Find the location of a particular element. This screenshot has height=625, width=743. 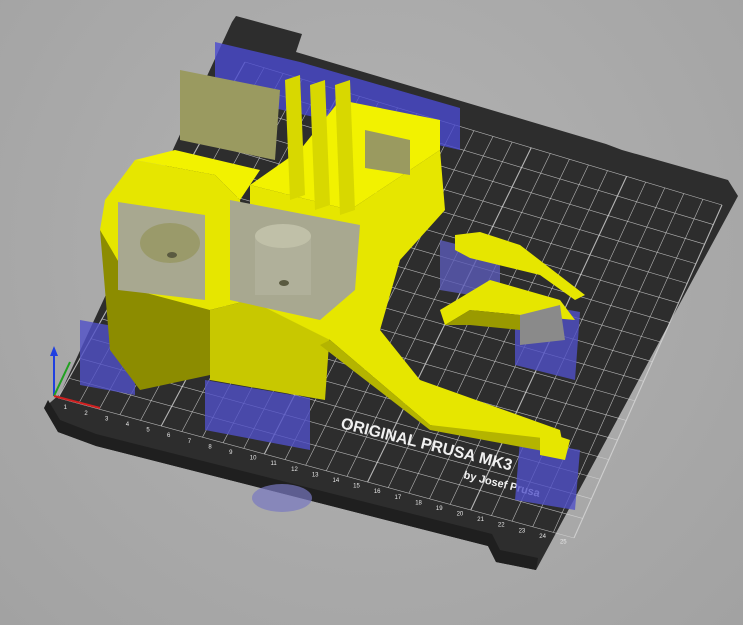

axis-tick-label: 24 is located at coordinates (542, 537).